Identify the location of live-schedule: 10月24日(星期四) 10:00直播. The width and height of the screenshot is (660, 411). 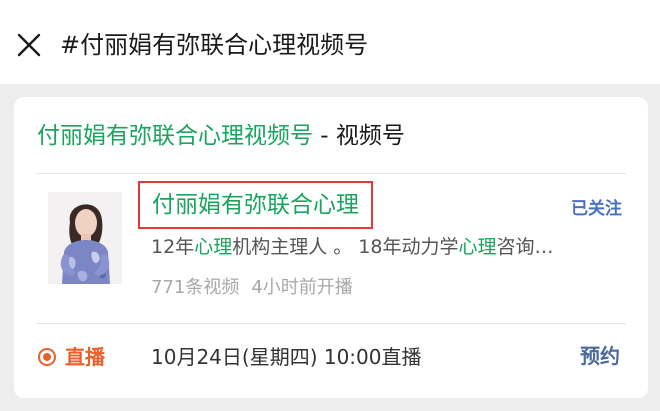
(286, 357).